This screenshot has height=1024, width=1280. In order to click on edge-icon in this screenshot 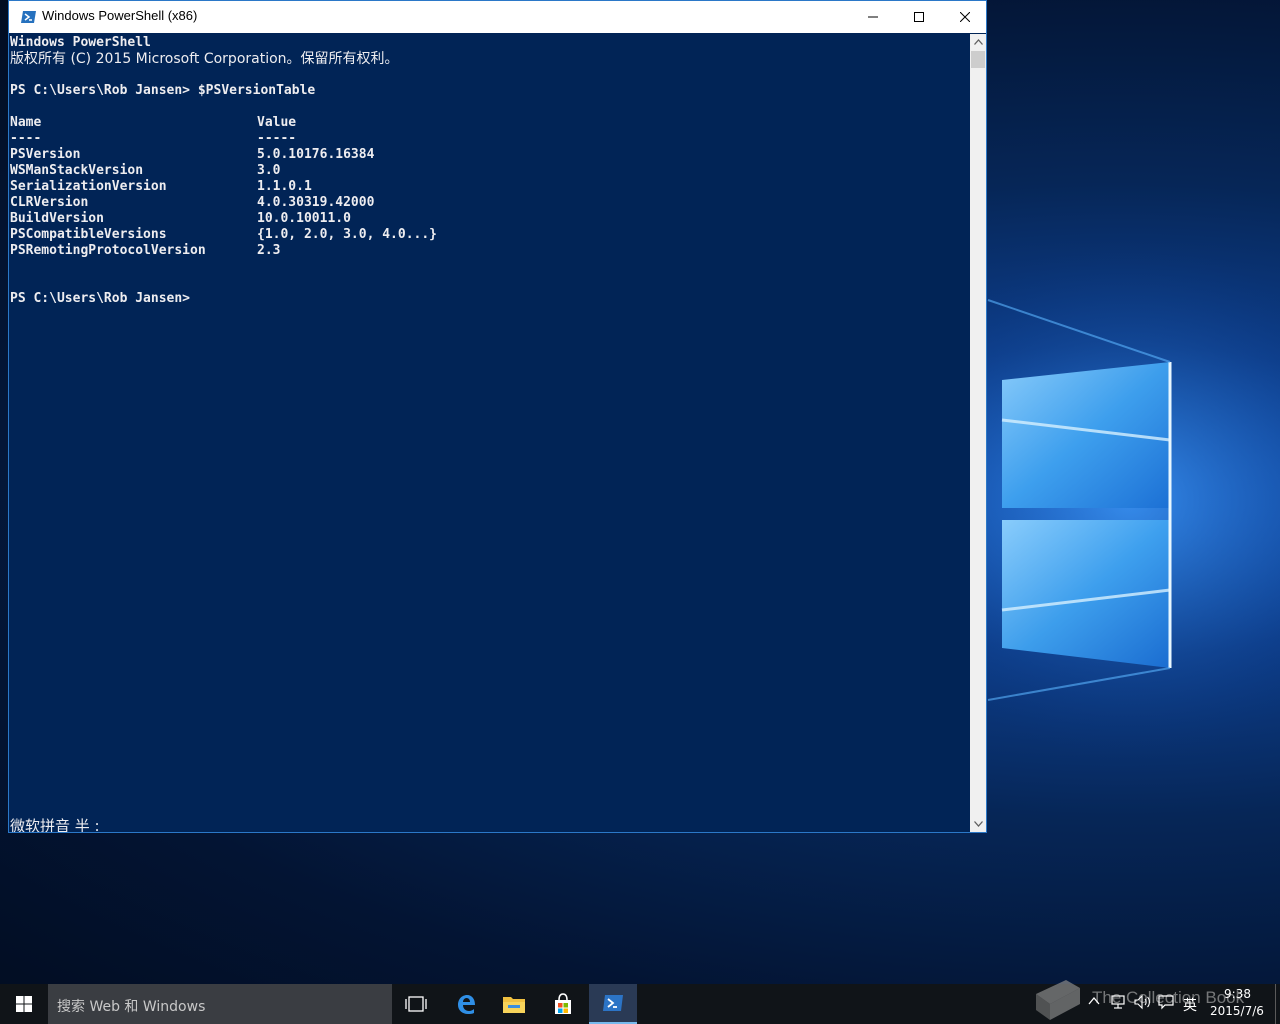, I will do `click(466, 1004)`.